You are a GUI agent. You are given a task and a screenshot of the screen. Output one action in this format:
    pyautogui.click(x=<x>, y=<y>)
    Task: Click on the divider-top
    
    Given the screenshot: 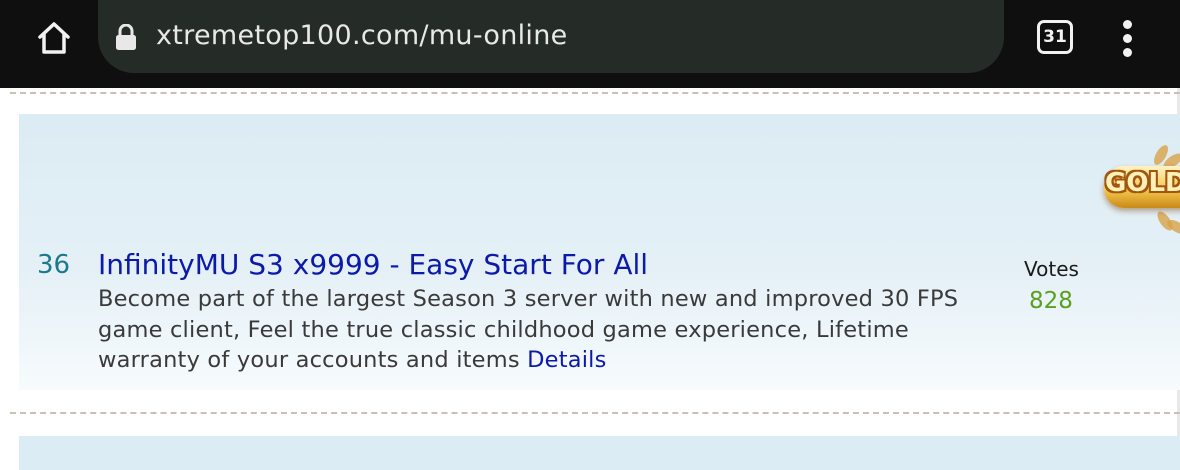 What is the action you would take?
    pyautogui.click(x=595, y=93)
    